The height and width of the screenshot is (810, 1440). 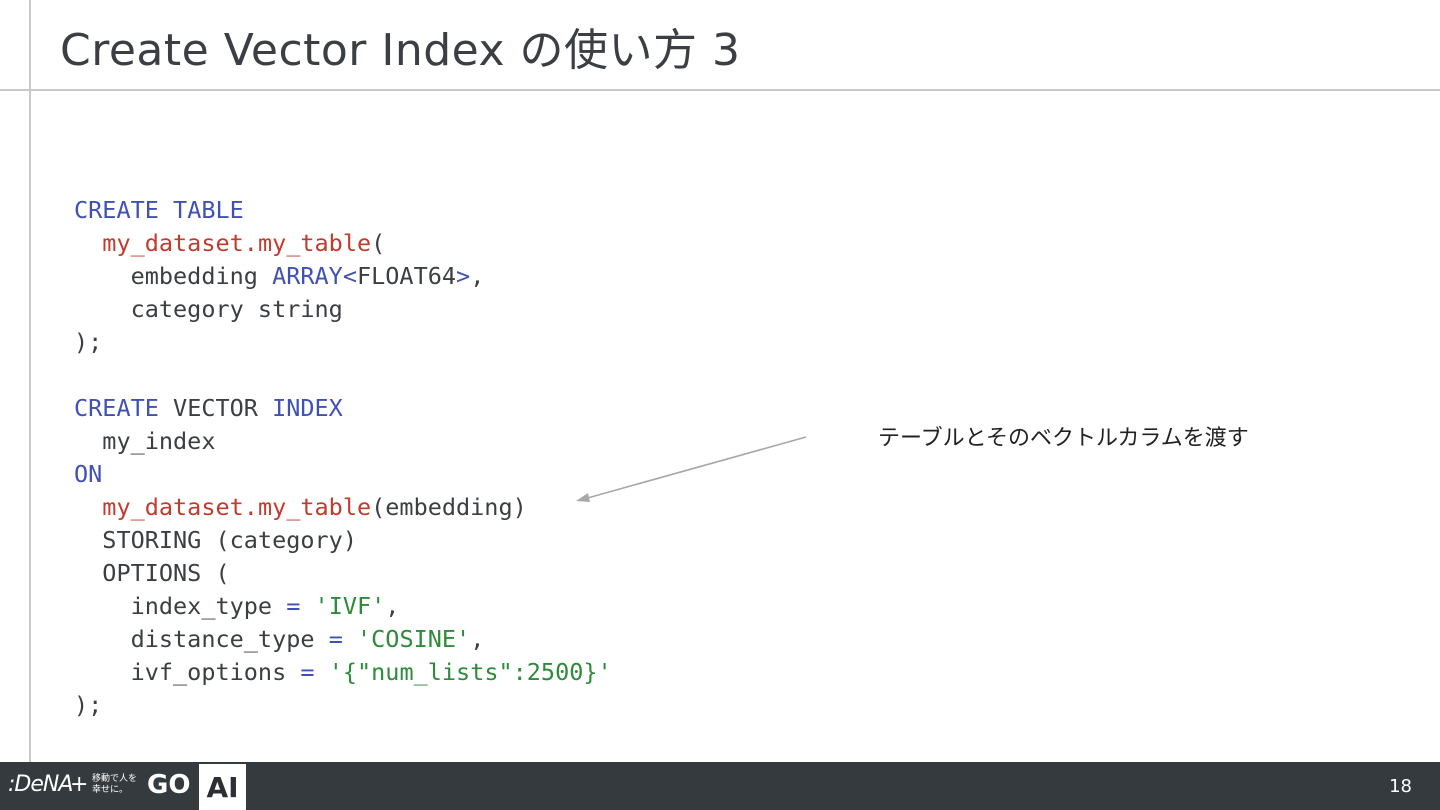 What do you see at coordinates (169, 785) in the screenshot?
I see `go-logo: GO` at bounding box center [169, 785].